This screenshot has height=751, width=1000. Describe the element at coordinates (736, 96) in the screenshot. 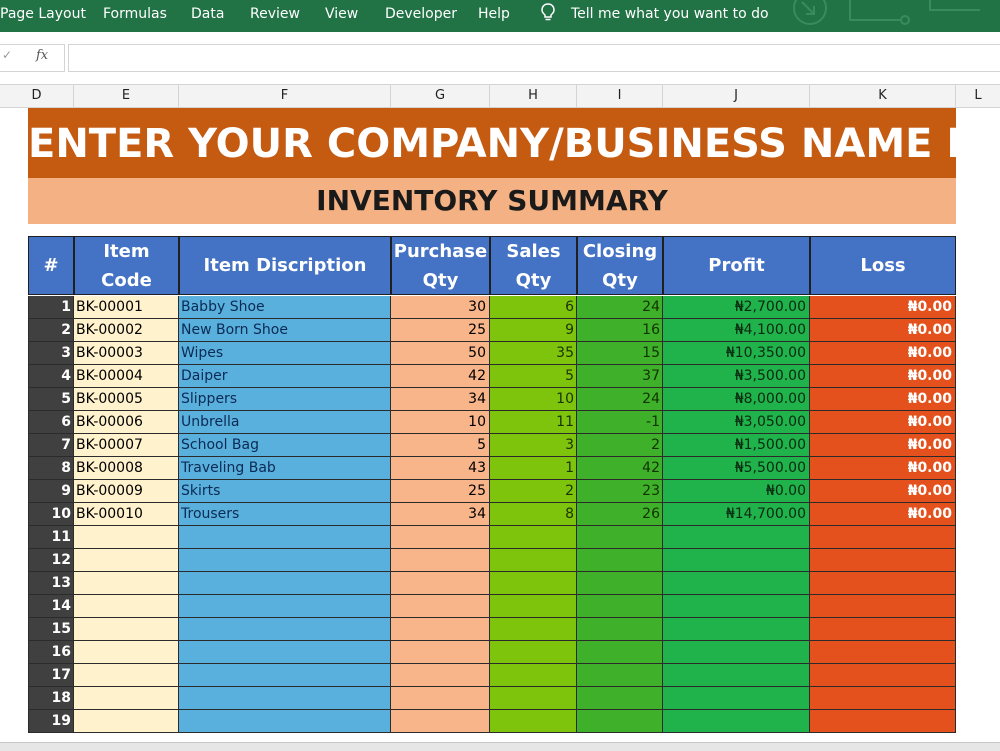

I see `column-header-j: J` at that location.